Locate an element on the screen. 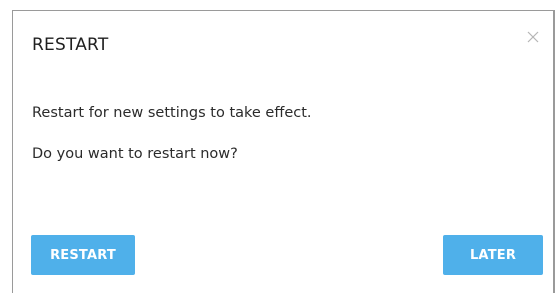  close-icon is located at coordinates (533, 37).